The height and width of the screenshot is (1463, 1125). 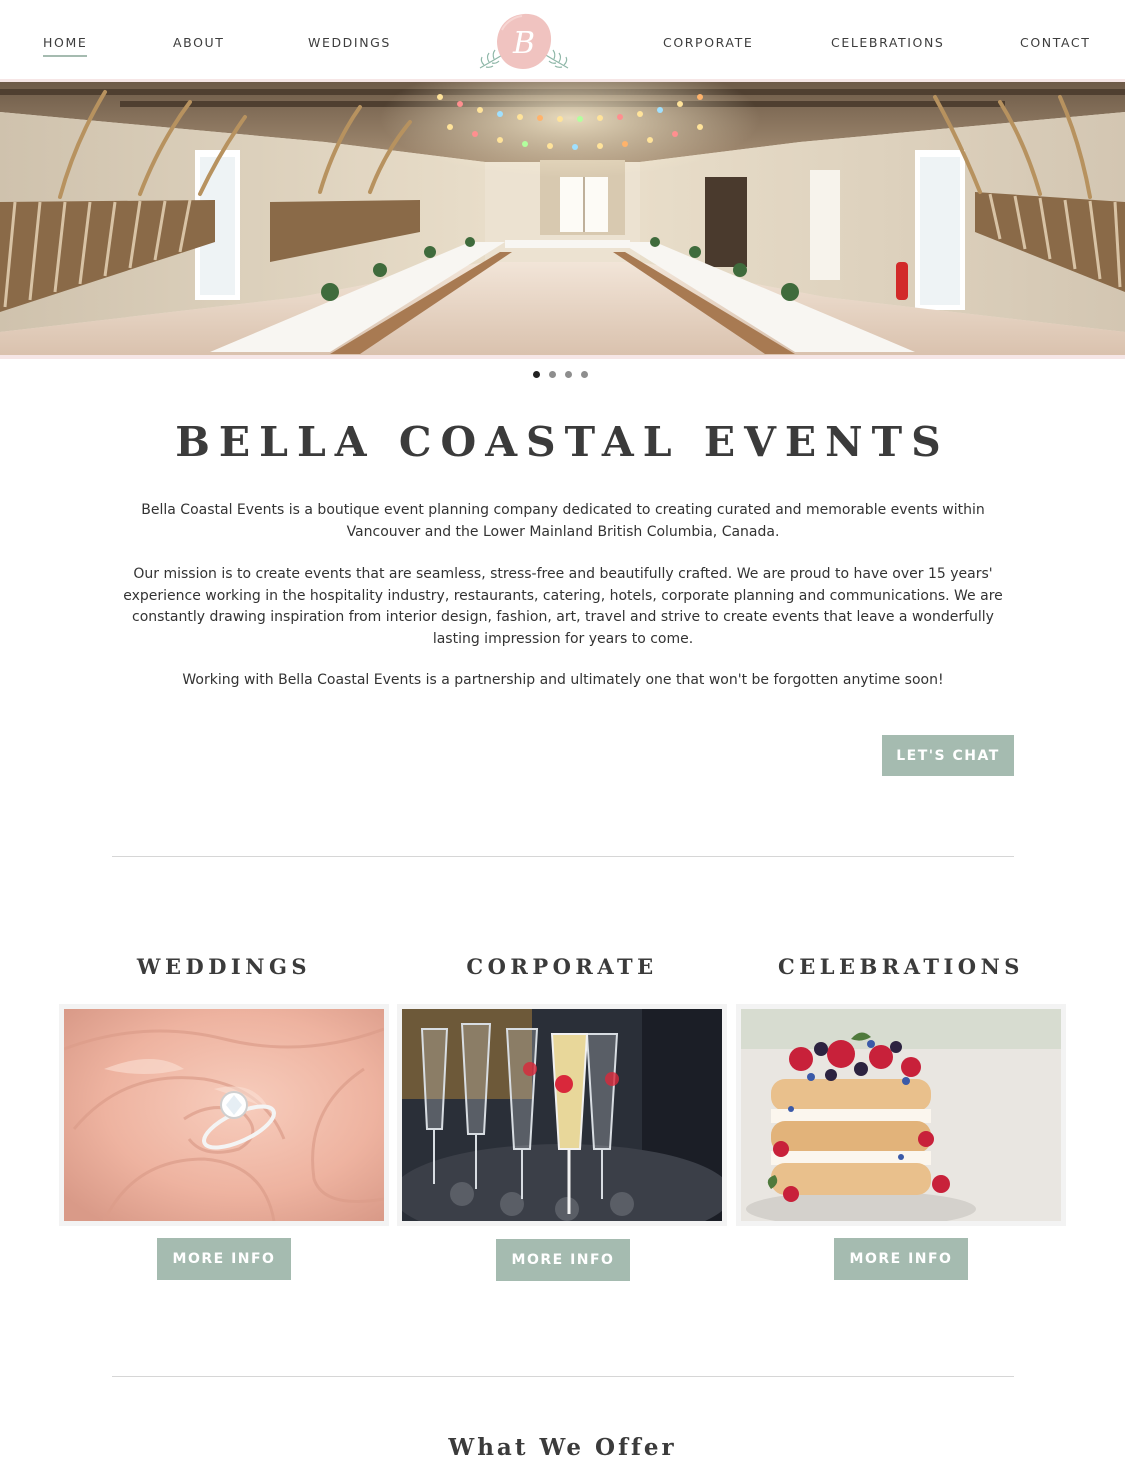 I want to click on lets-chat-button: LET'S CHAT, so click(x=948, y=755).